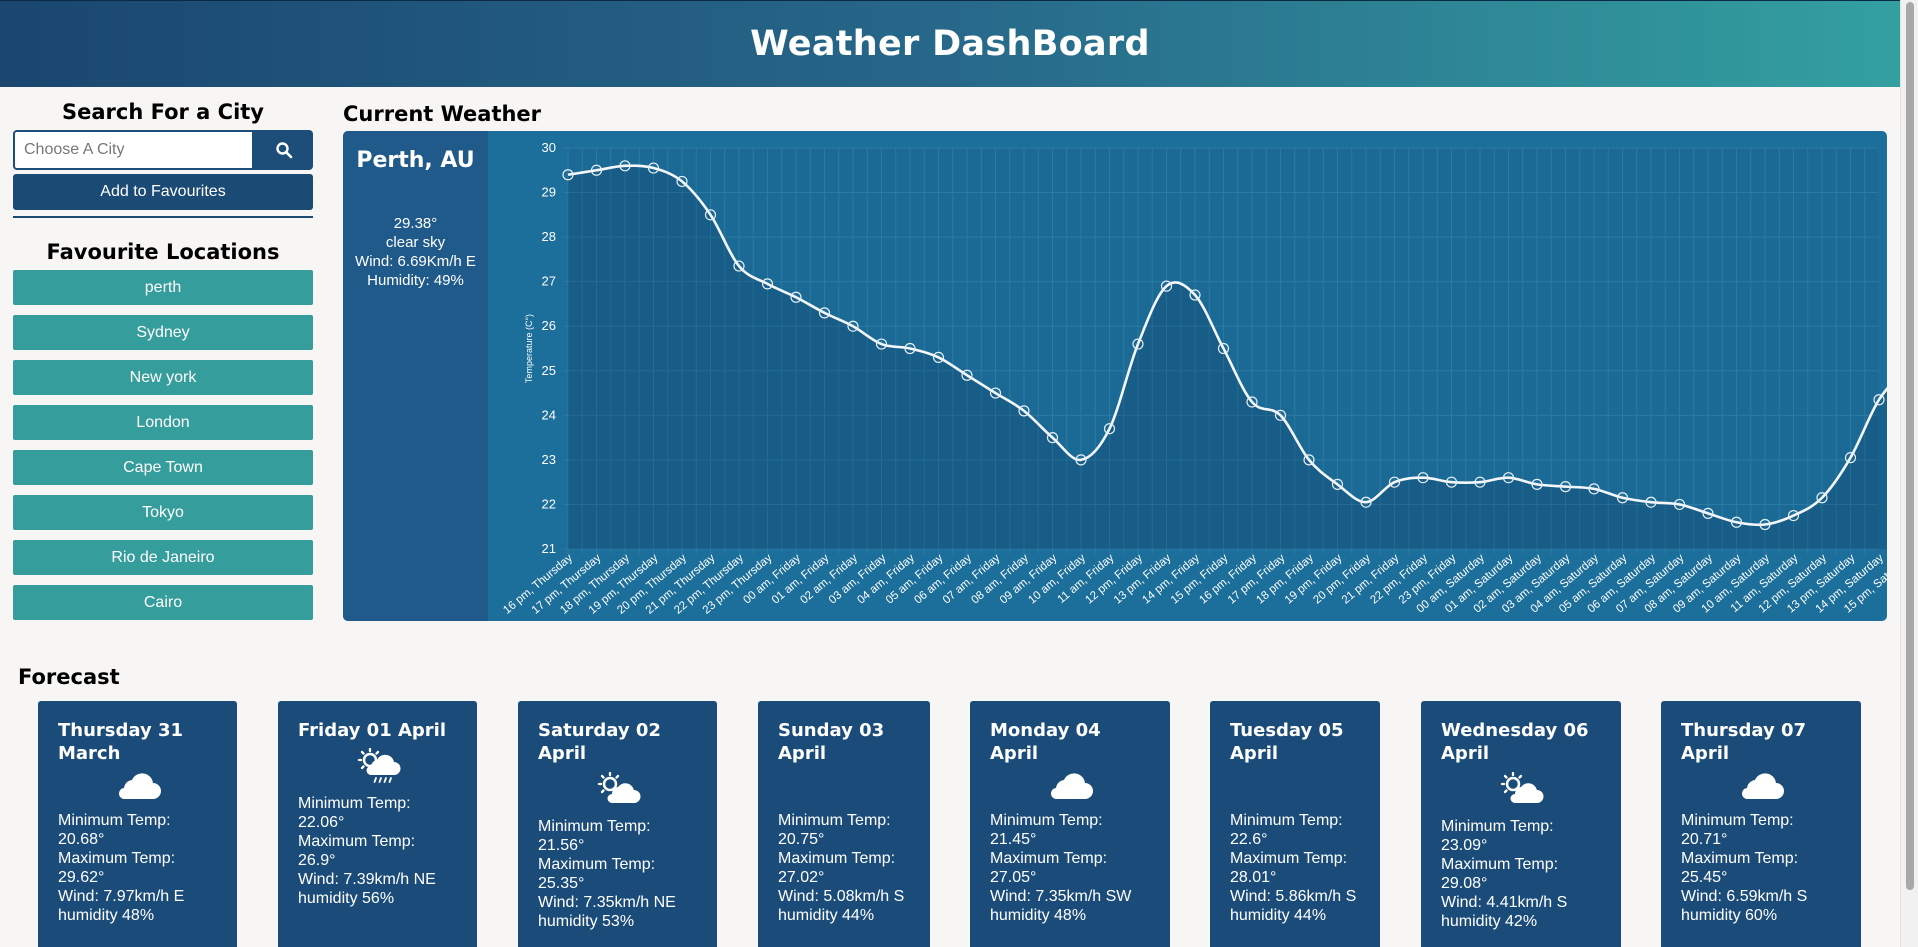 The height and width of the screenshot is (947, 1918). I want to click on forecast-title: Forecast, so click(69, 677).